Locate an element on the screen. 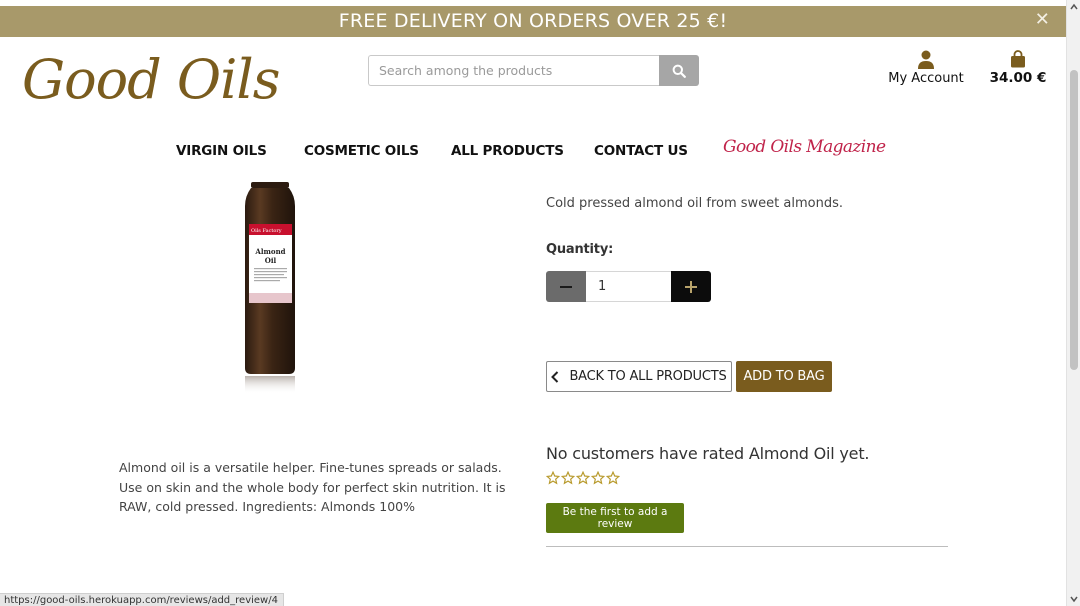 This screenshot has width=1080, height=606. scroll-up-arrow-icon is located at coordinates (1074, 7).